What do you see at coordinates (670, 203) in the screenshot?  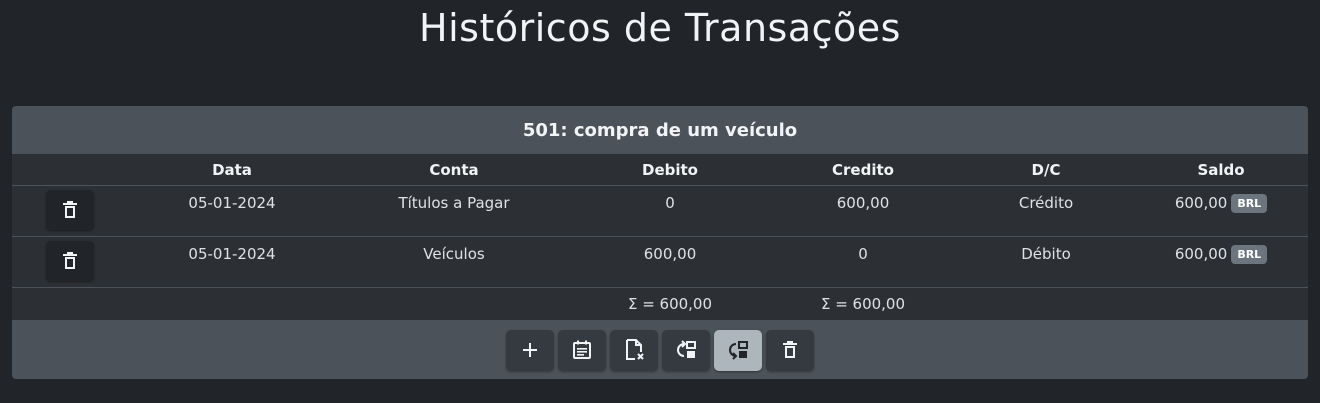 I see `cell-debito: 0` at bounding box center [670, 203].